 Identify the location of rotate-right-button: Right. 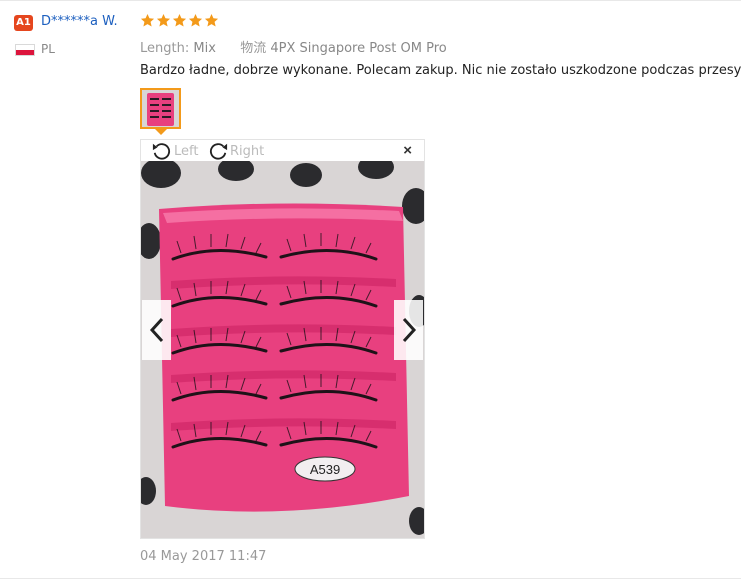
(235, 151).